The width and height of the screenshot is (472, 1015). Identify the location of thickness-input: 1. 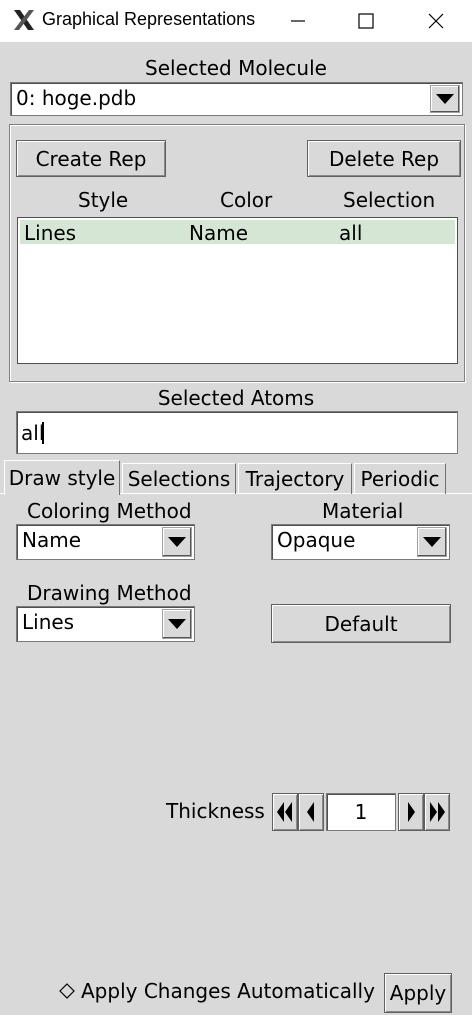
(361, 812).